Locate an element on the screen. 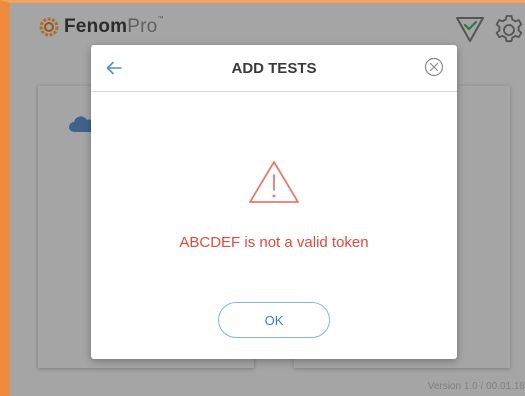 This screenshot has height=396, width=525. dialog-title: ADD TESTS is located at coordinates (274, 68).